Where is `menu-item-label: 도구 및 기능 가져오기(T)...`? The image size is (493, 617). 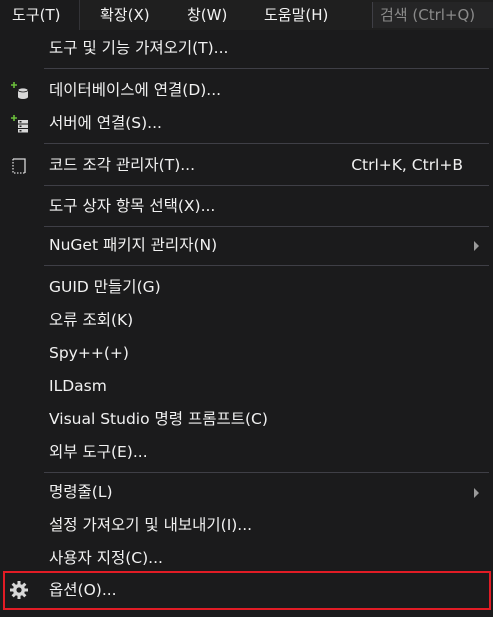
menu-item-label: 도구 및 기능 가져오기(T)... is located at coordinates (139, 48).